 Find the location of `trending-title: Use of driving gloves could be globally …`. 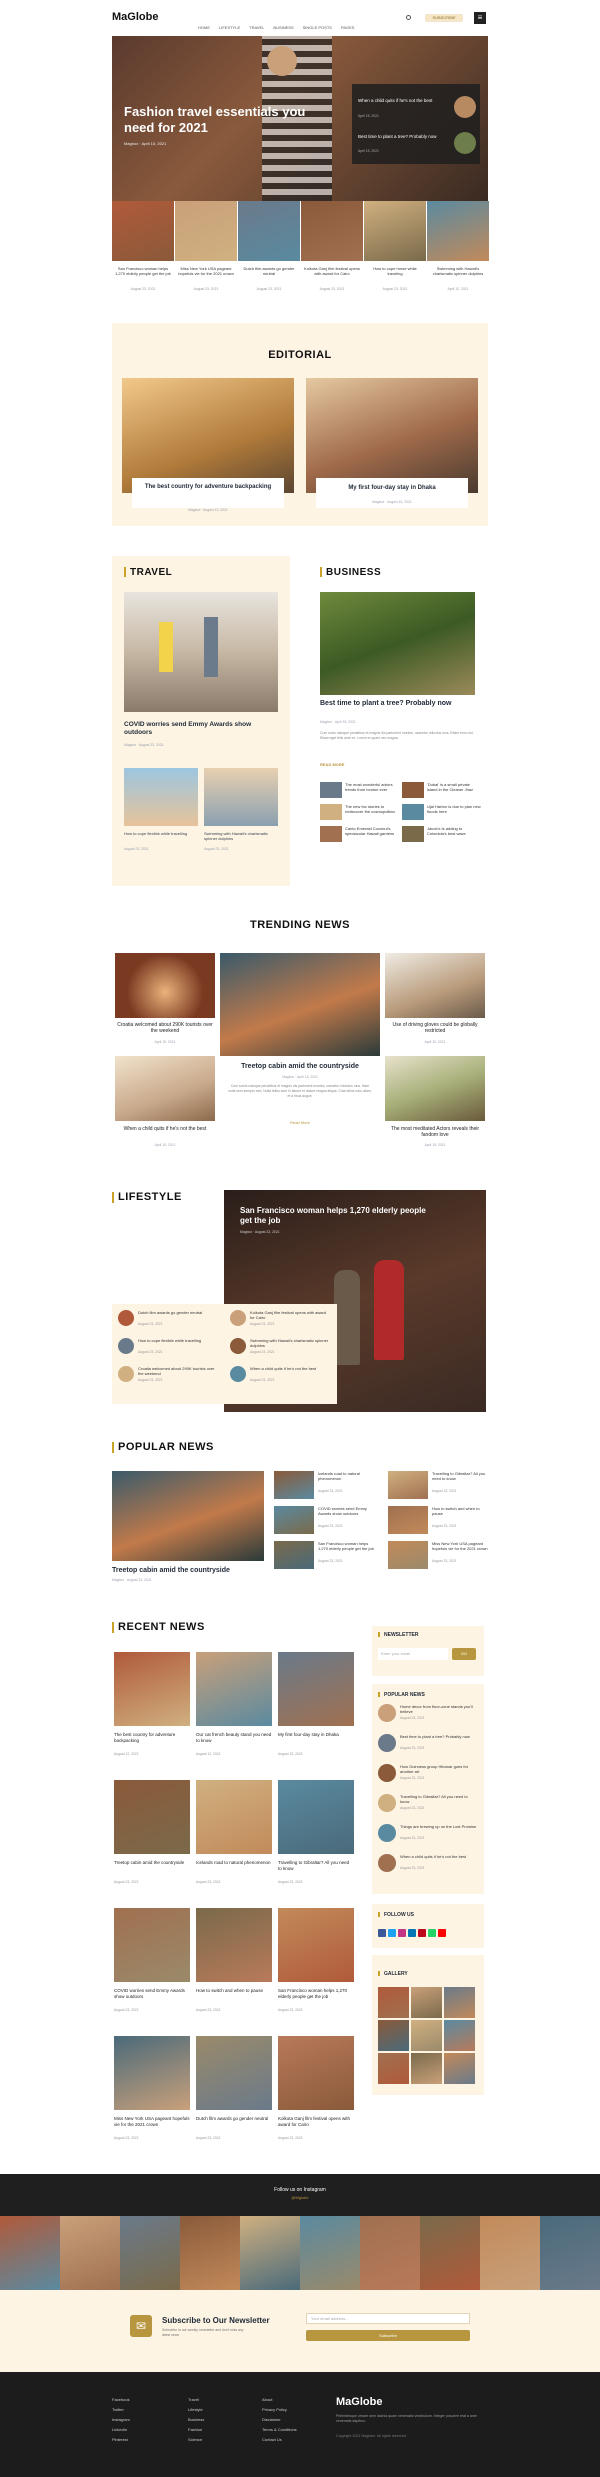

trending-title: Use of driving gloves could be globally … is located at coordinates (435, 1028).